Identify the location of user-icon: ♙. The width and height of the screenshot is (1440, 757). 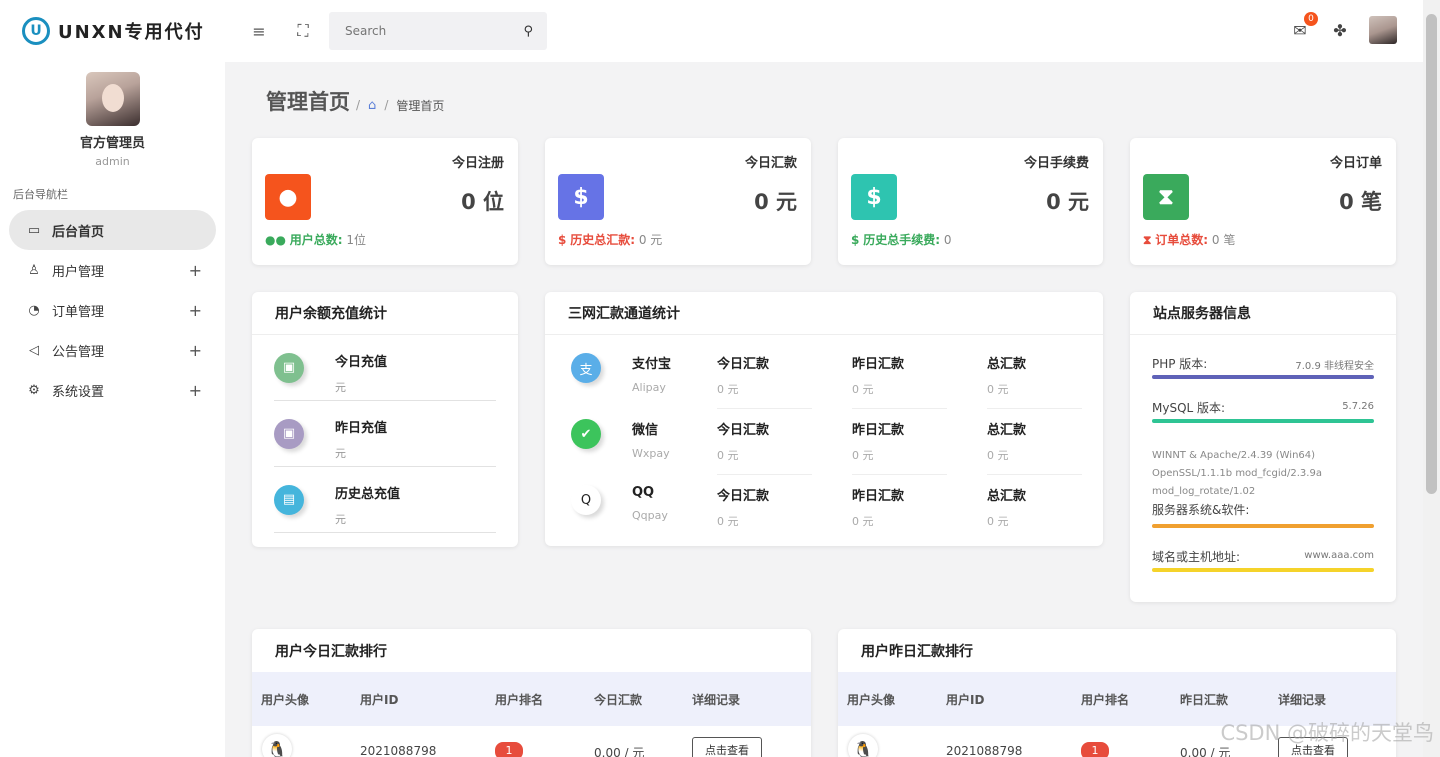
(34, 270).